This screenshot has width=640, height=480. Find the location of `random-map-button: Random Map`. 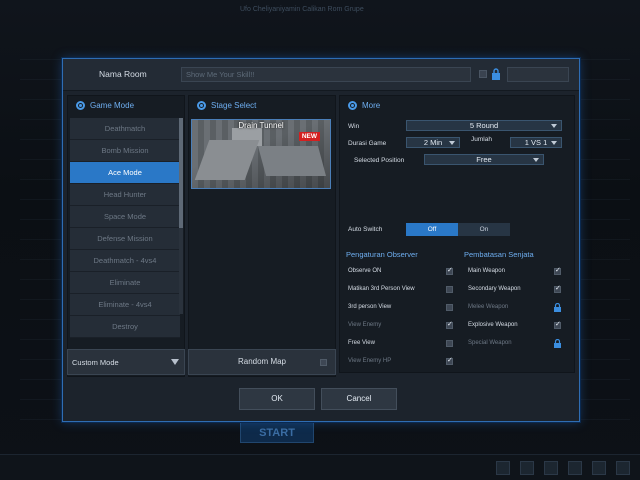

random-map-button: Random Map is located at coordinates (262, 362).